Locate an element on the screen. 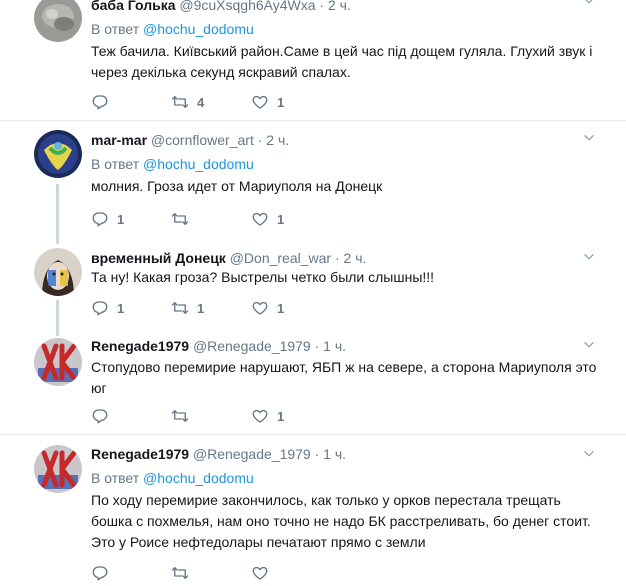  author-handle: @9cuXsqgh6Ay4Wxa is located at coordinates (247, 6).